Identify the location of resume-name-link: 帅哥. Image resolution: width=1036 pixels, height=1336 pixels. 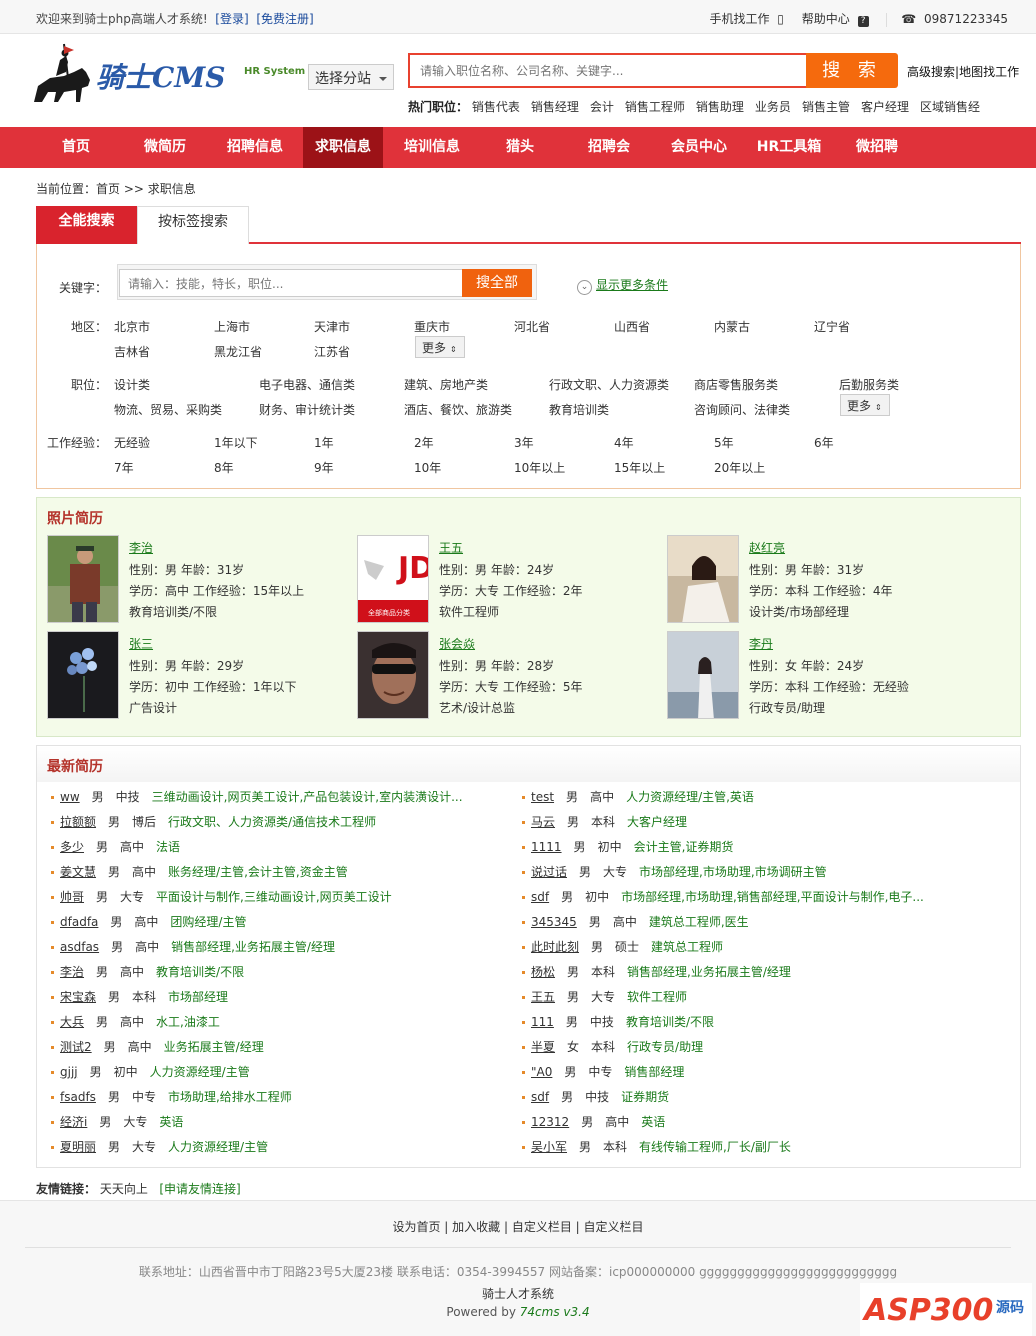
(72, 897).